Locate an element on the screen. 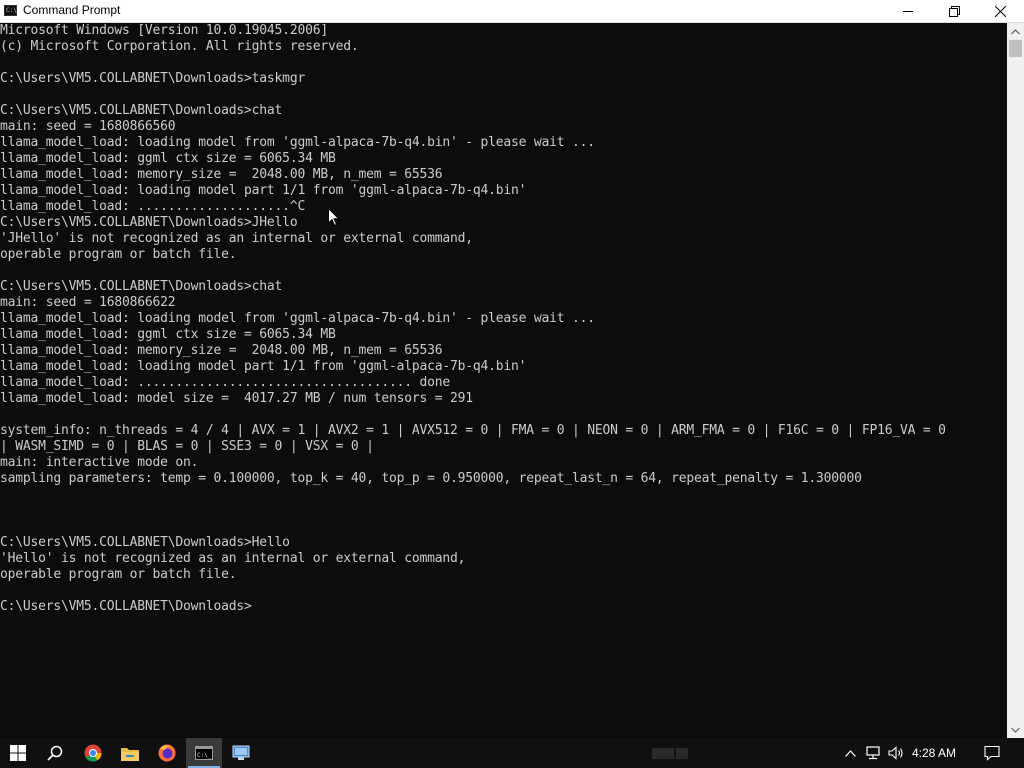  folder-icon is located at coordinates (130, 754).